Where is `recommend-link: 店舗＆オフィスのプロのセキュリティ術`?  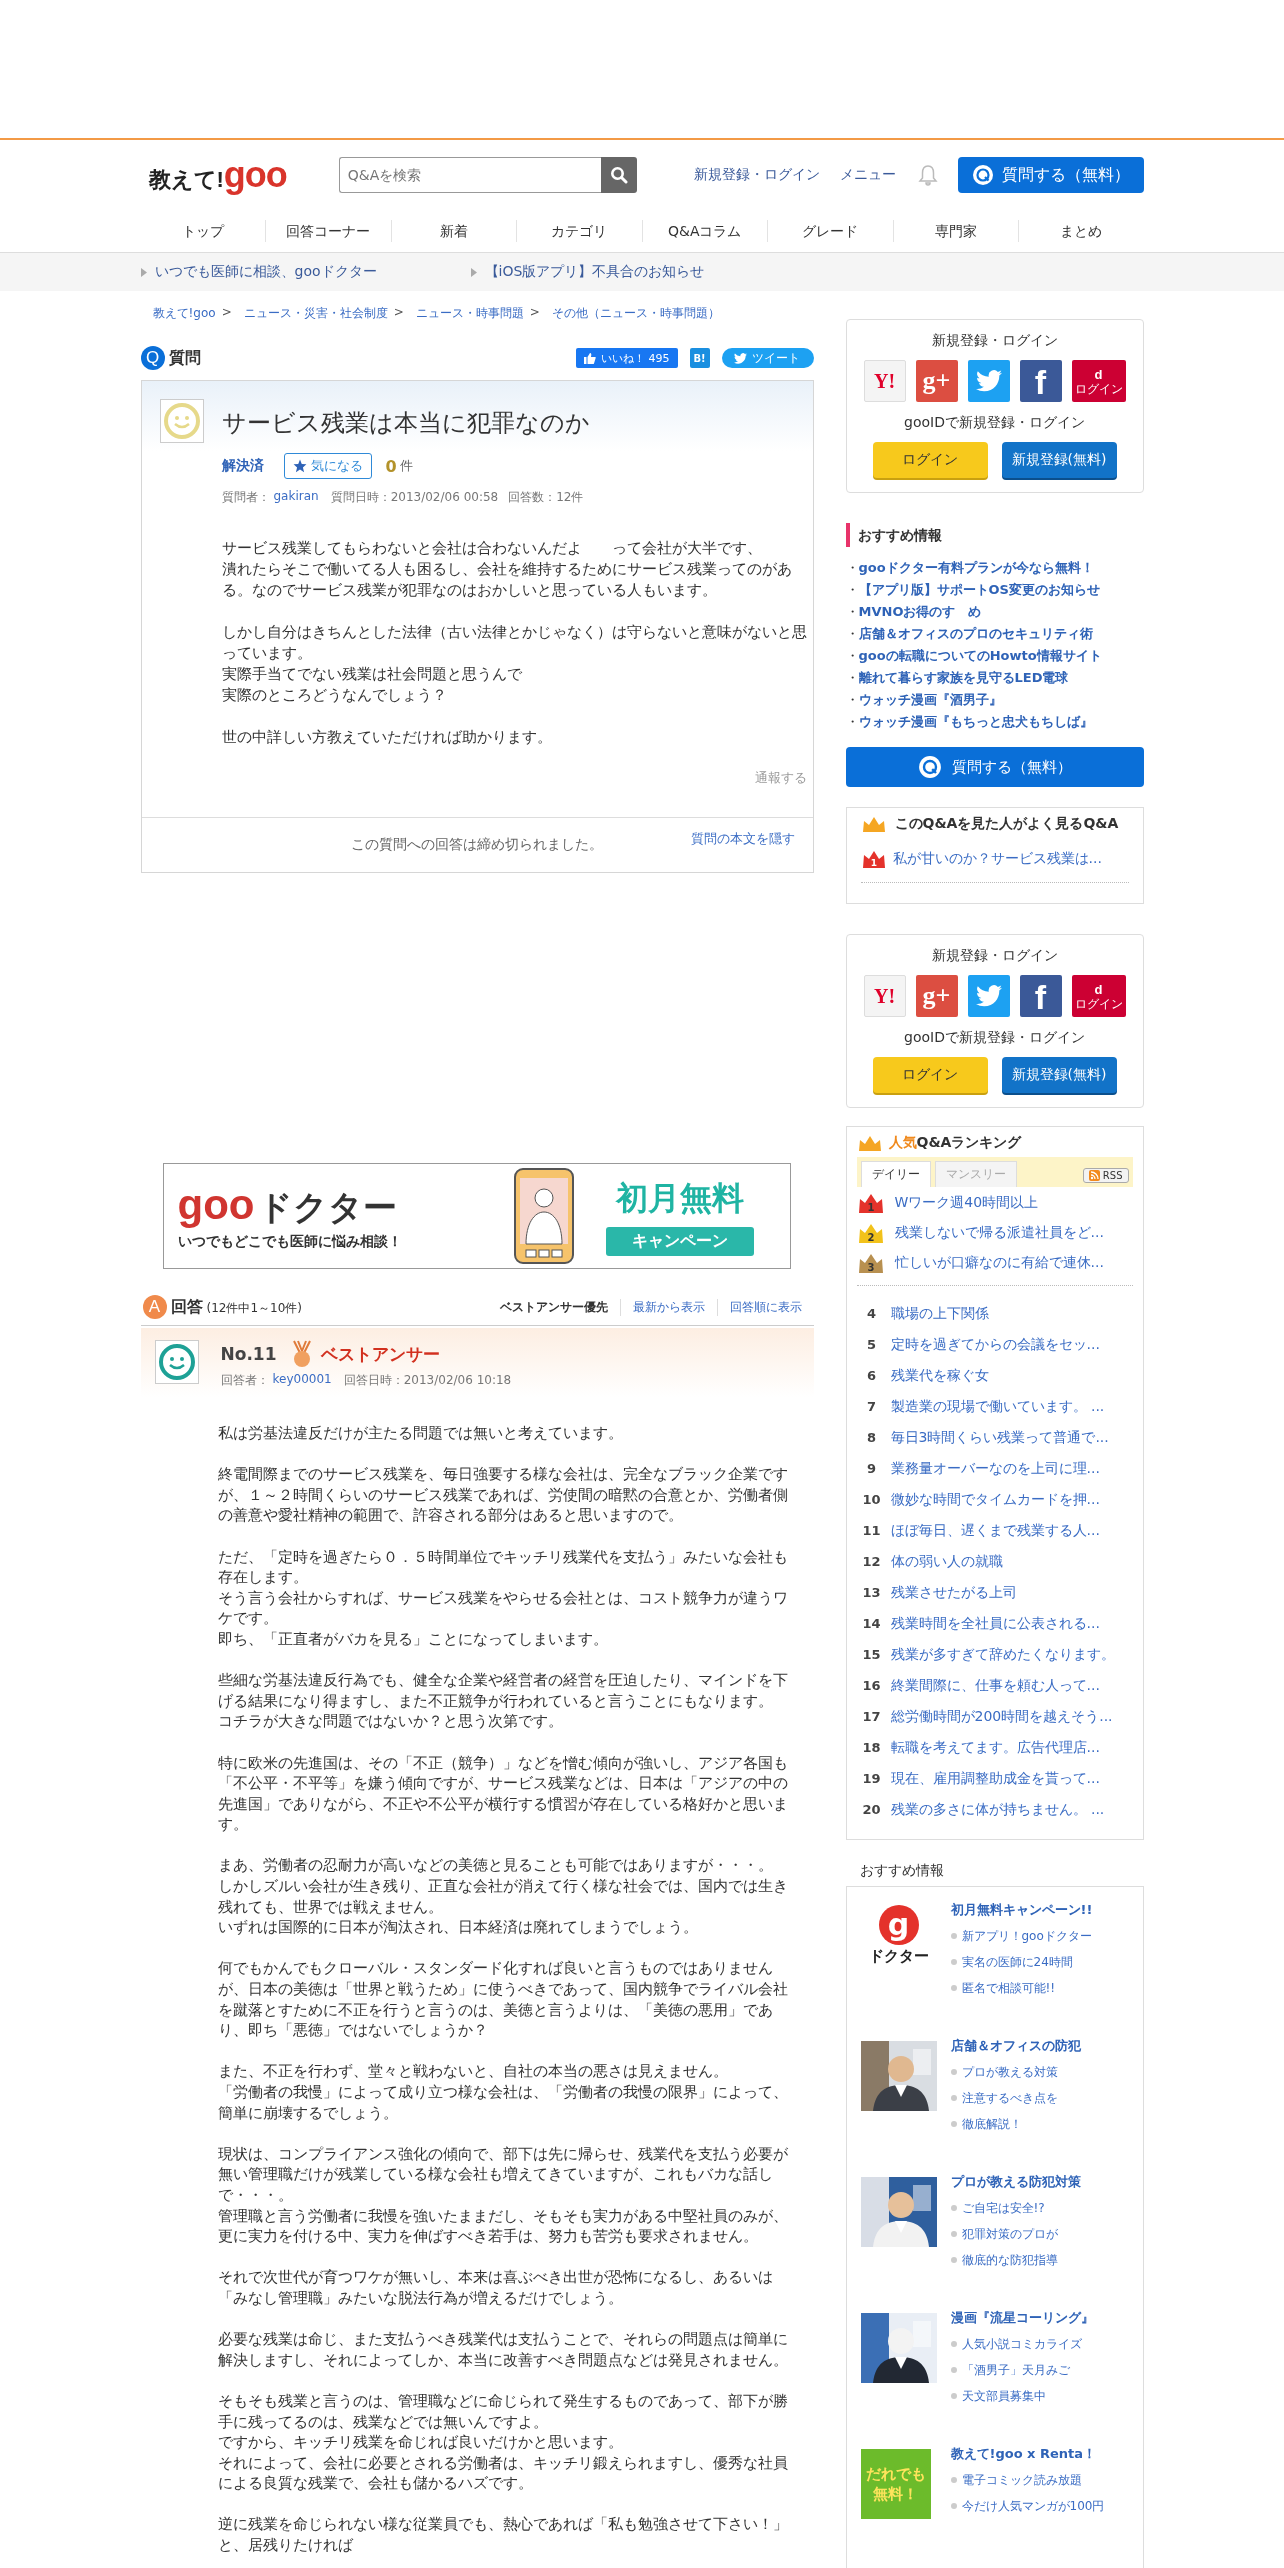
recommend-link: 店舗＆オフィスのプロのセキュリティ術 is located at coordinates (975, 634).